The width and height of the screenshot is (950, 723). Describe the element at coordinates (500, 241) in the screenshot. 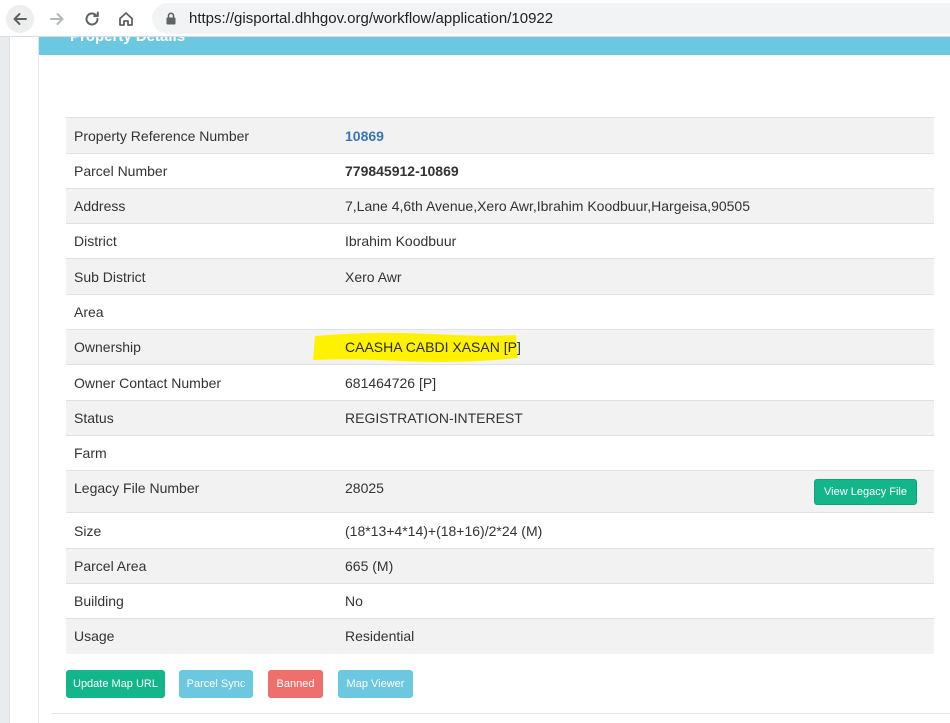

I see `table-row: District Ibrahim Koodbuur` at that location.